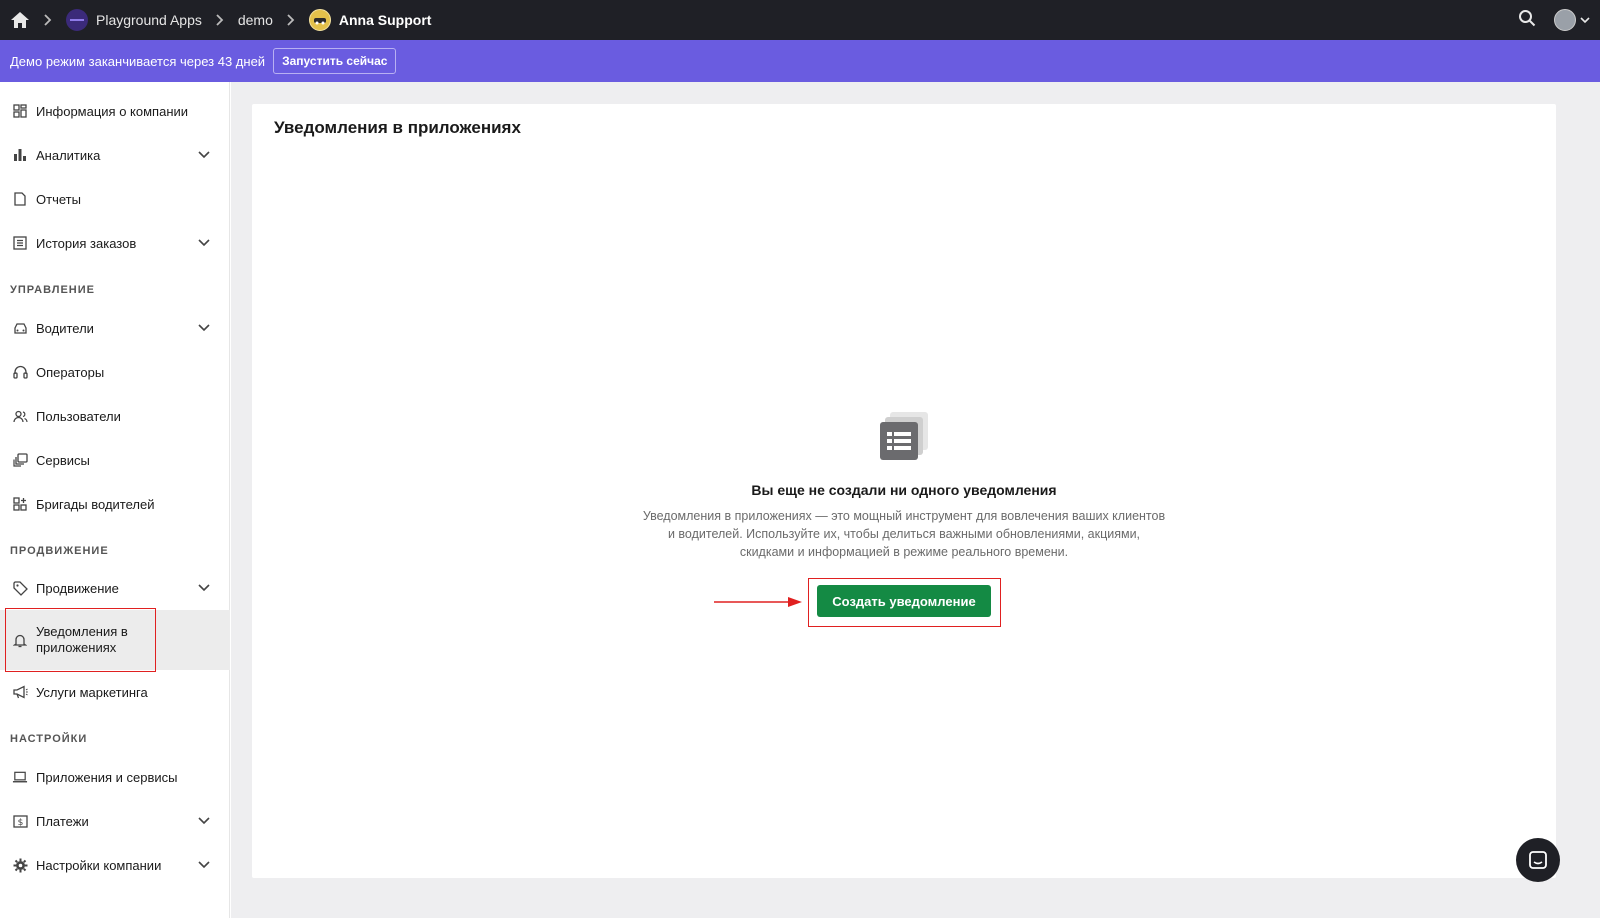 The height and width of the screenshot is (918, 1600). I want to click on sidebar-item-label: Аналитика, so click(68, 155).